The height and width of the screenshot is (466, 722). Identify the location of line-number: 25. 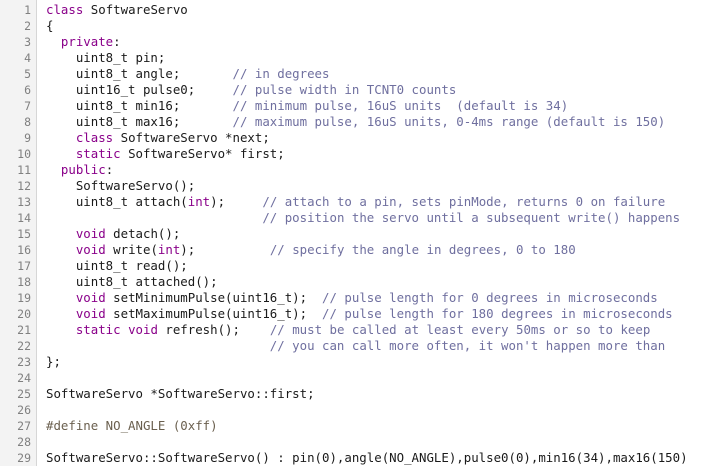
(24, 394).